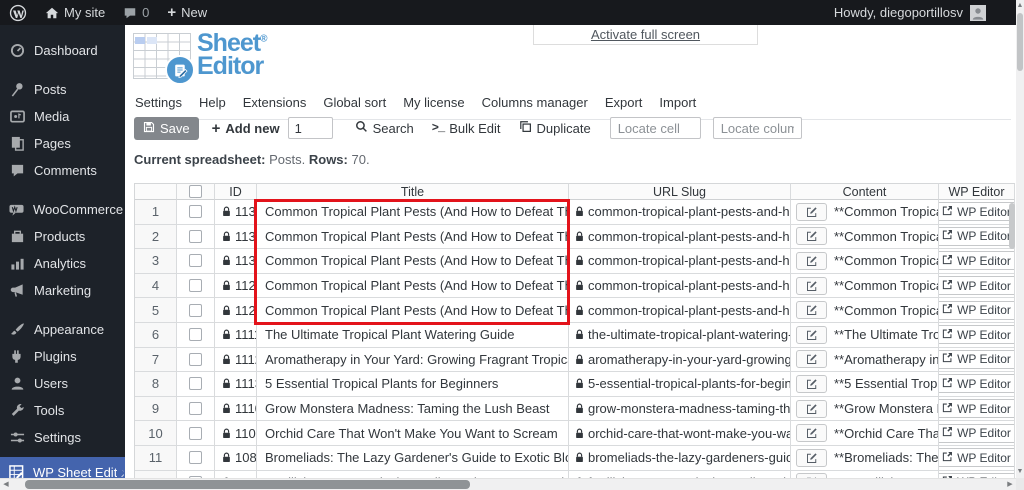 This screenshot has width=1024, height=490. What do you see at coordinates (156, 335) in the screenshot?
I see `row-number-cell: 6` at bounding box center [156, 335].